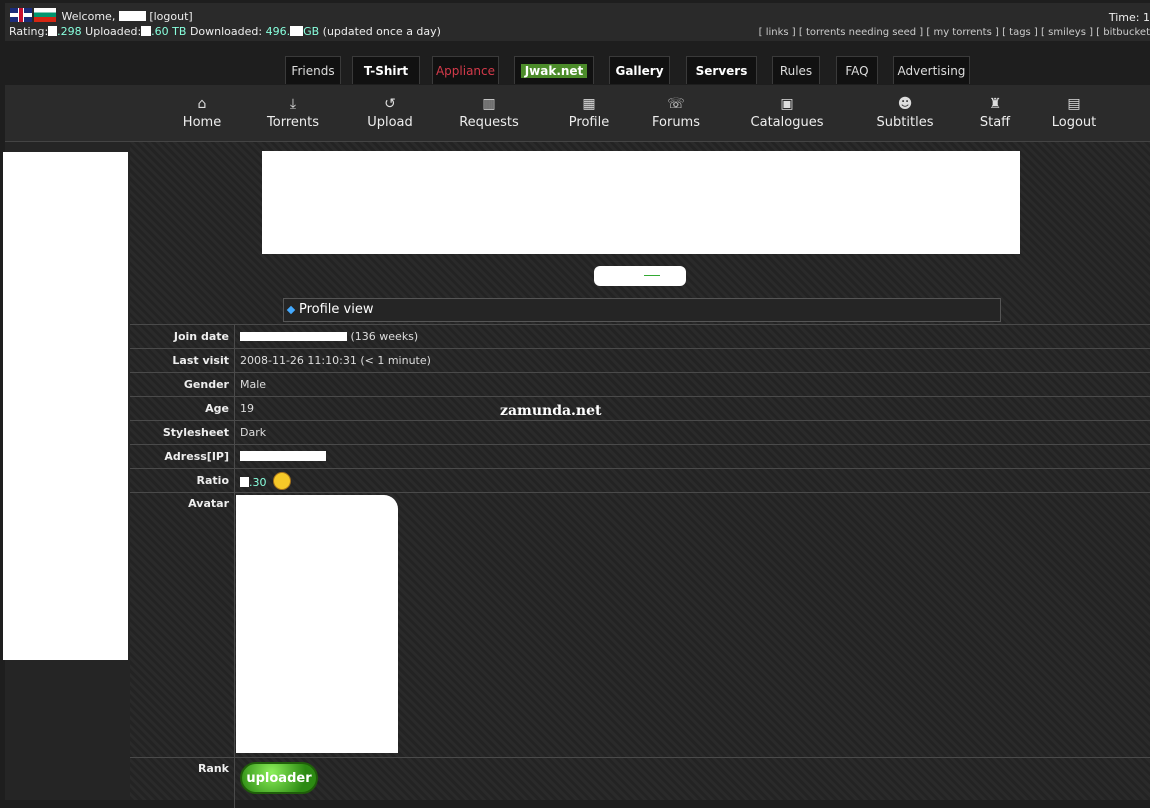  What do you see at coordinates (465, 70) in the screenshot?
I see `tab-appliance: Appliance` at bounding box center [465, 70].